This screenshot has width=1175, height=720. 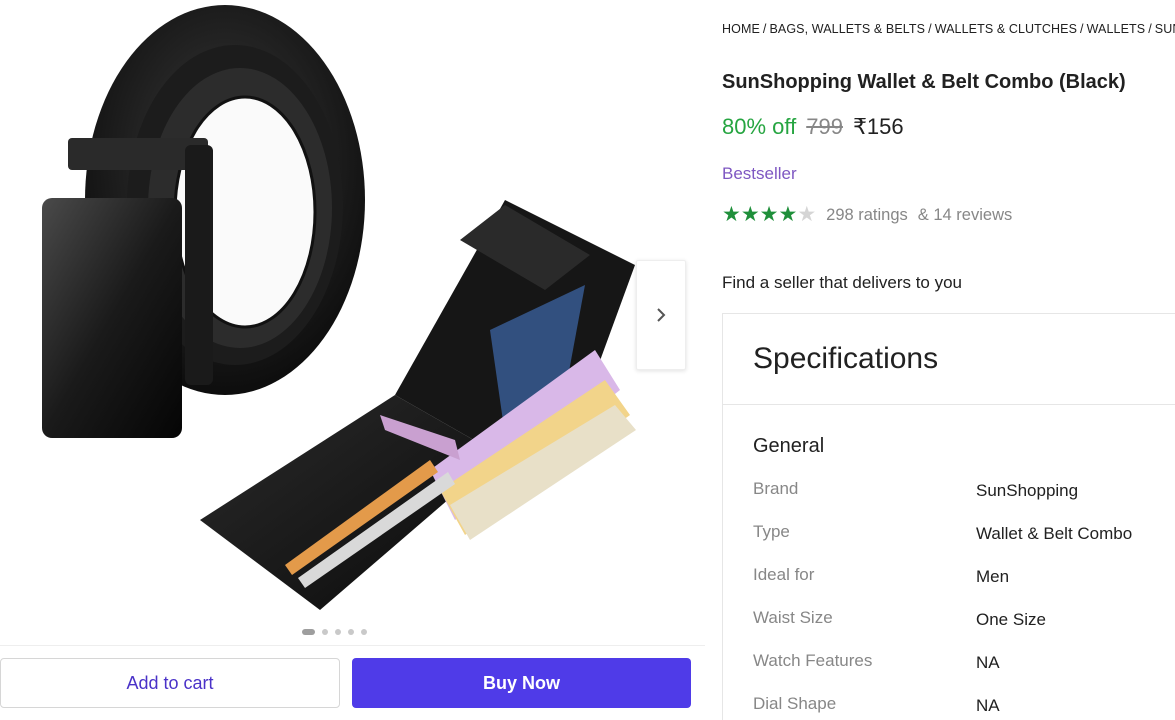 I want to click on spec-key: Type, so click(x=771, y=531).